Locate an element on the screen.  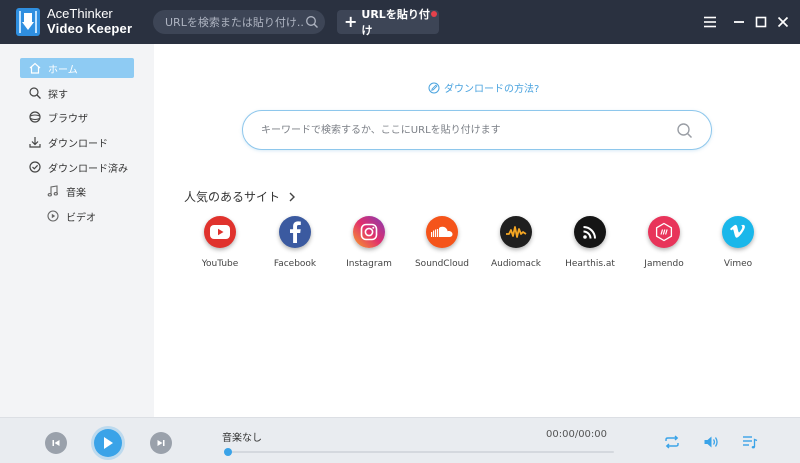
site-audiomack: Audiomack is located at coordinates (516, 246).